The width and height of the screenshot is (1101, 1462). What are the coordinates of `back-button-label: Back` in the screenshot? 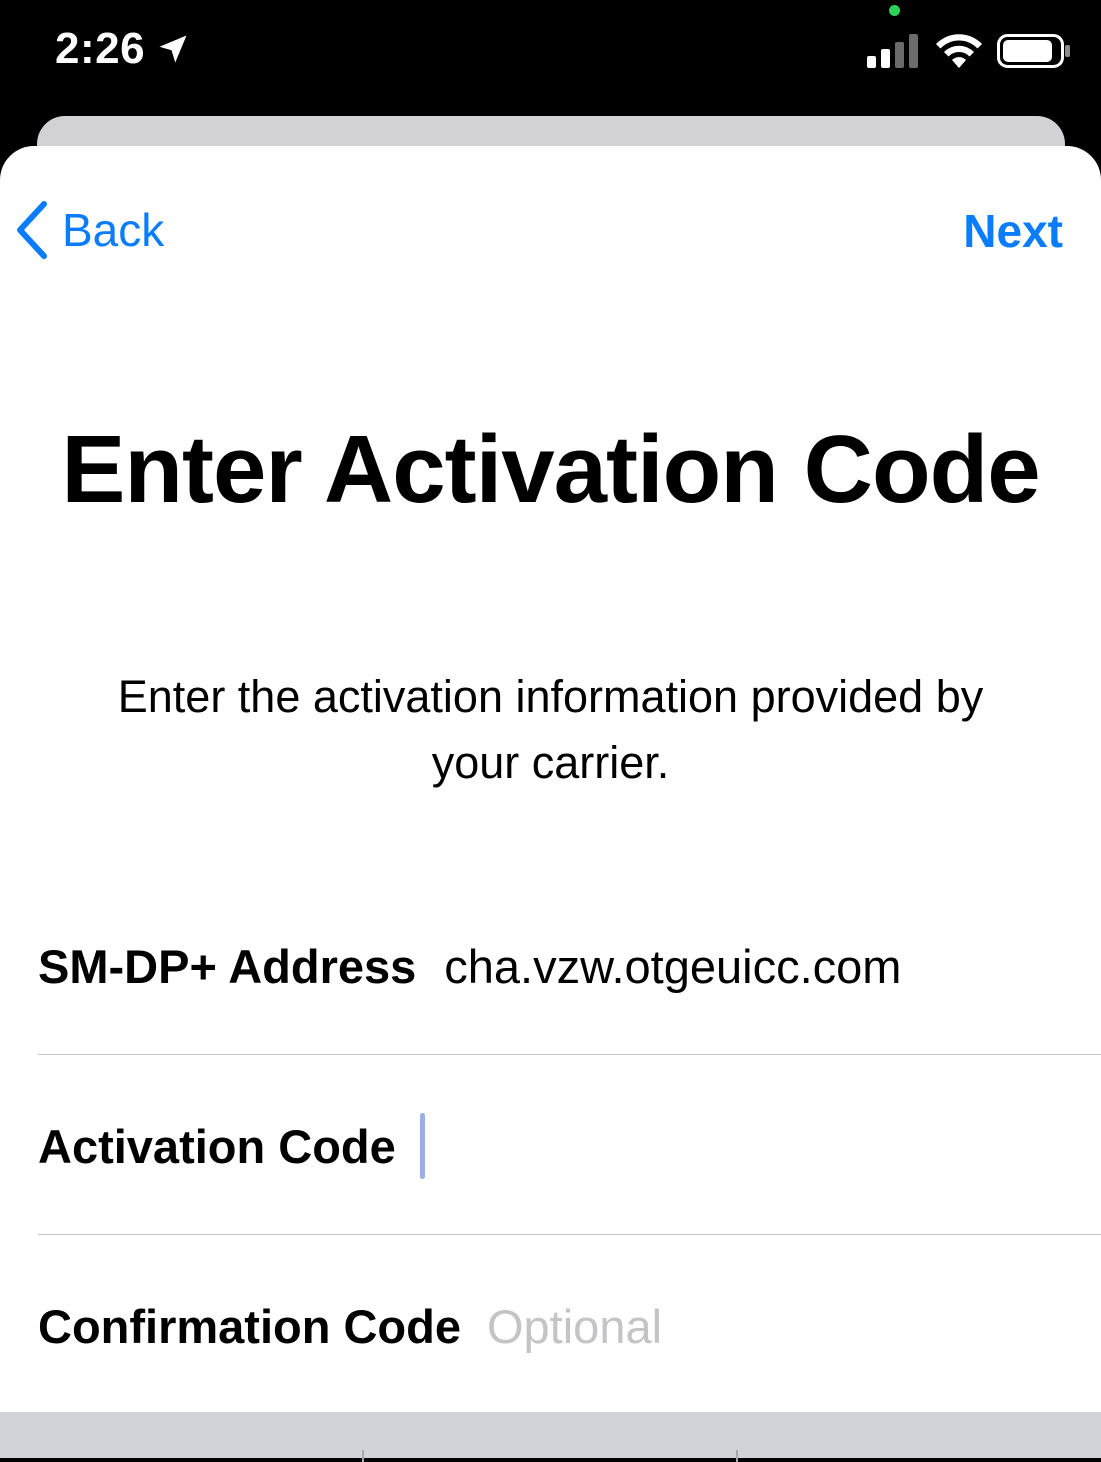 It's located at (113, 230).